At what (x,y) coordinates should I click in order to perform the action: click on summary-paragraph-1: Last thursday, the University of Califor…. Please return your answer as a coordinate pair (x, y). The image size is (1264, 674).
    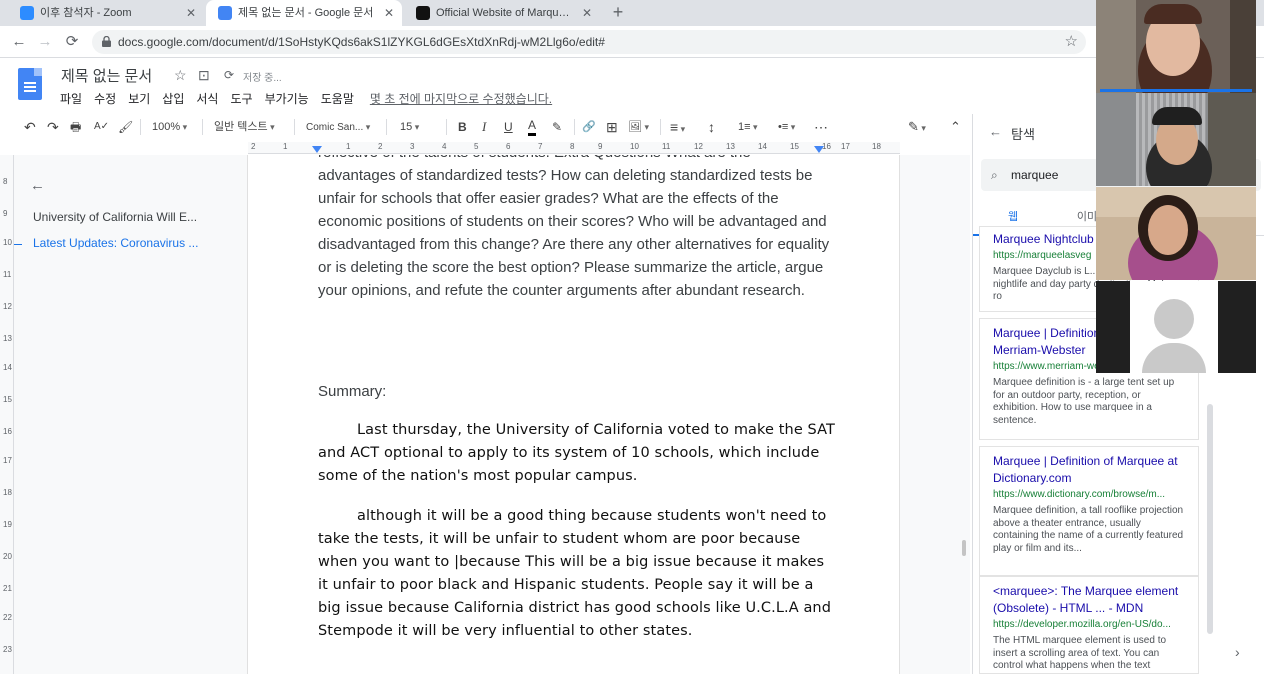
    Looking at the image, I should click on (576, 453).